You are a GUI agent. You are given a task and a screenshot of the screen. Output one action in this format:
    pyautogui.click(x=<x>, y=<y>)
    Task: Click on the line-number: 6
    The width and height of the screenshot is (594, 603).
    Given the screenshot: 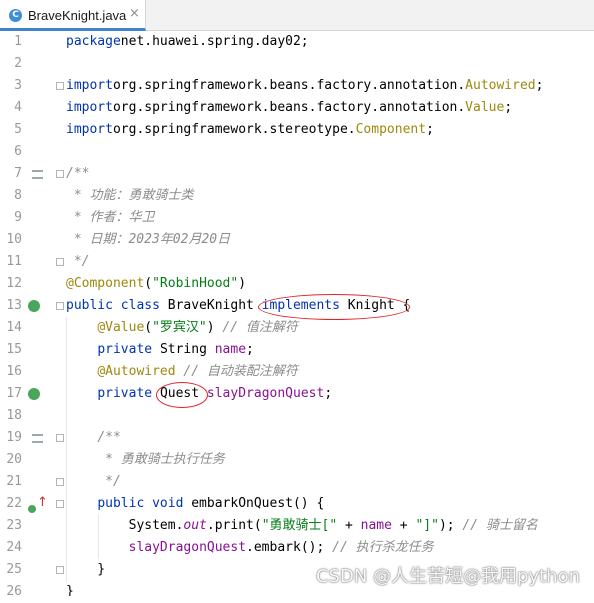 What is the action you would take?
    pyautogui.click(x=18, y=151)
    